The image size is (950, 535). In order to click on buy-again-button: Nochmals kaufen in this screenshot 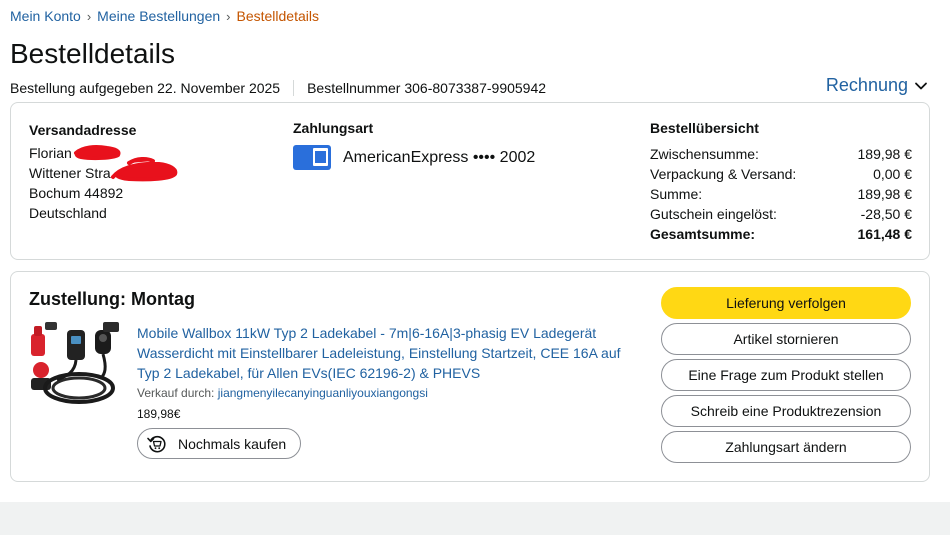, I will do `click(219, 443)`.